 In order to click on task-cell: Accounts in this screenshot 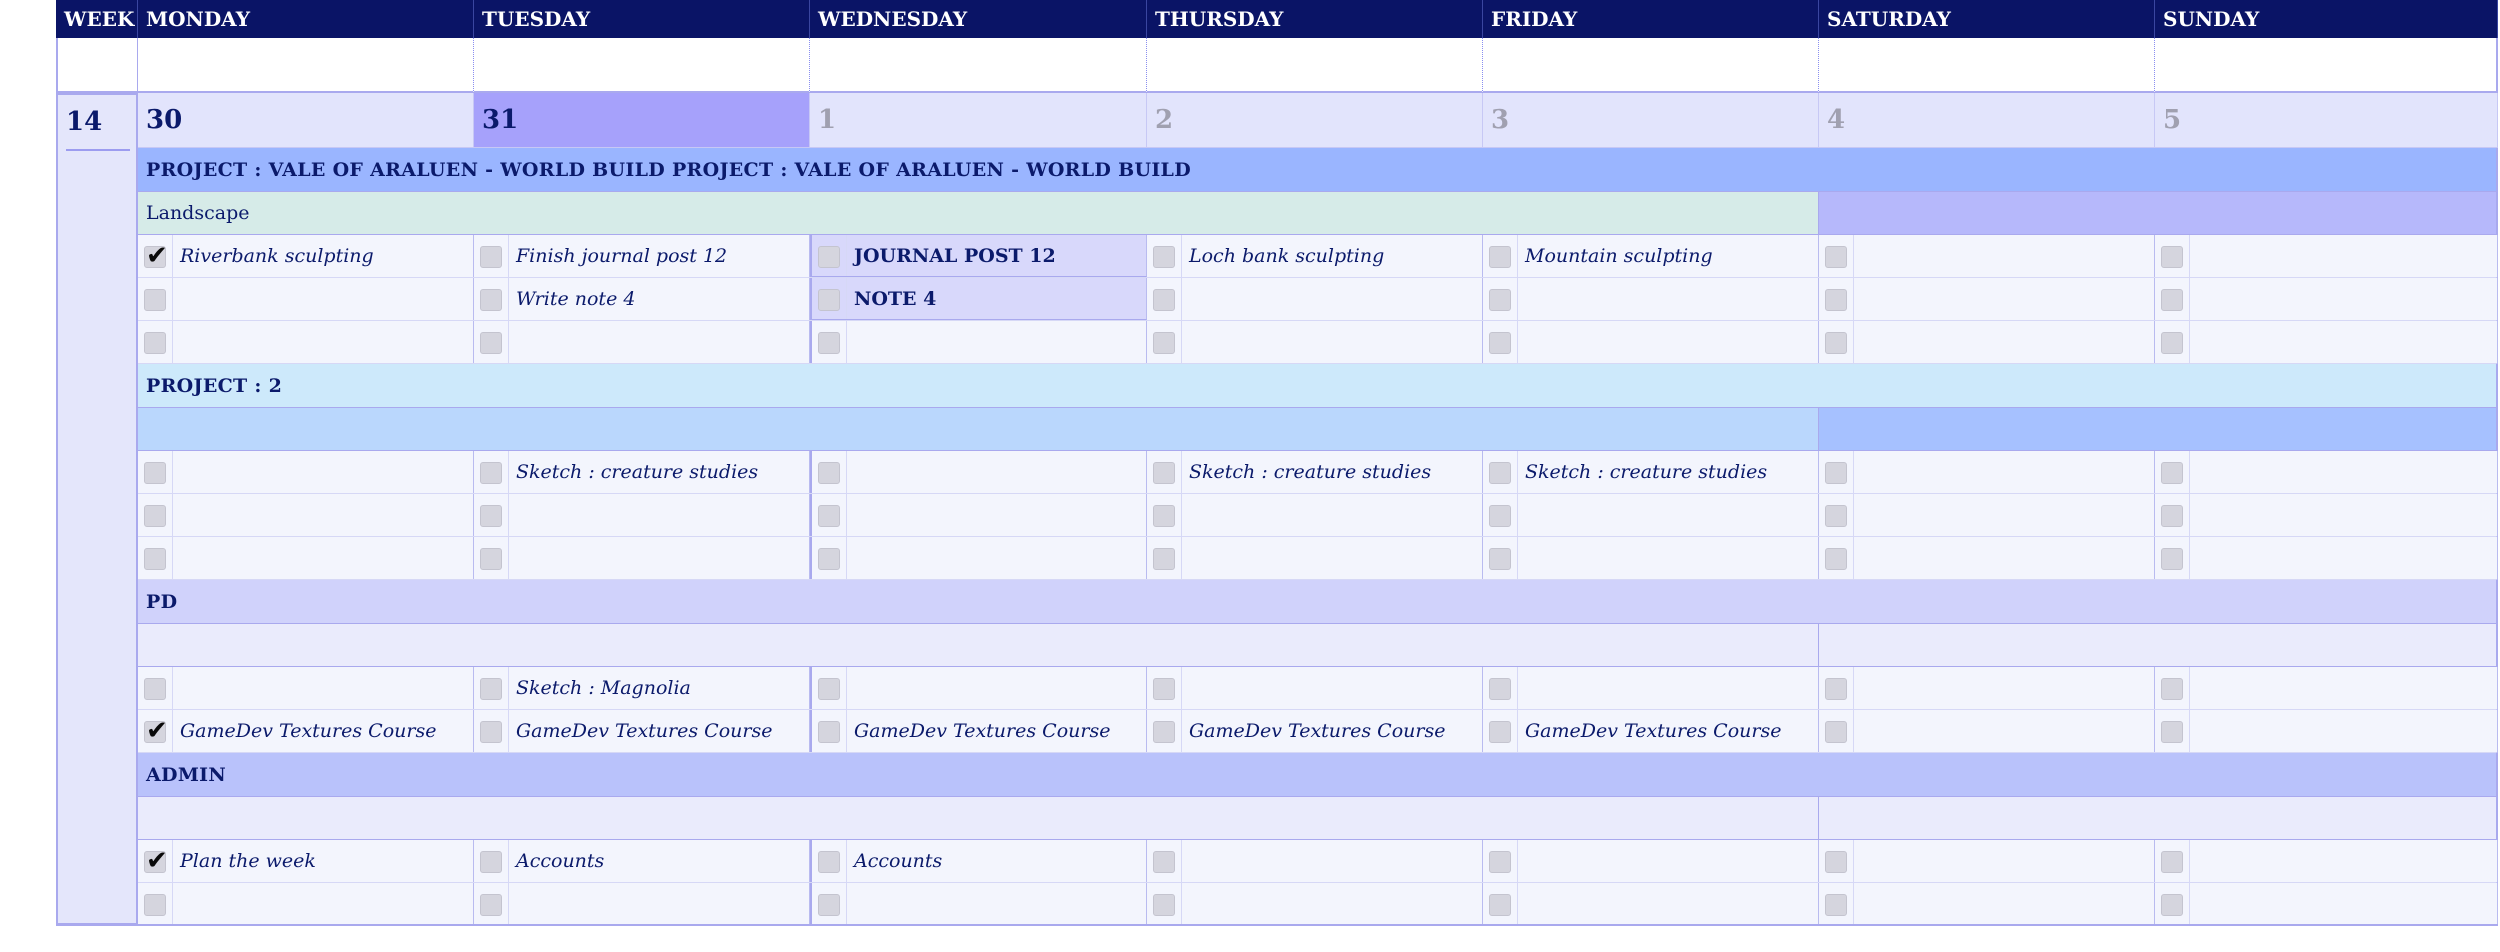, I will do `click(978, 861)`.